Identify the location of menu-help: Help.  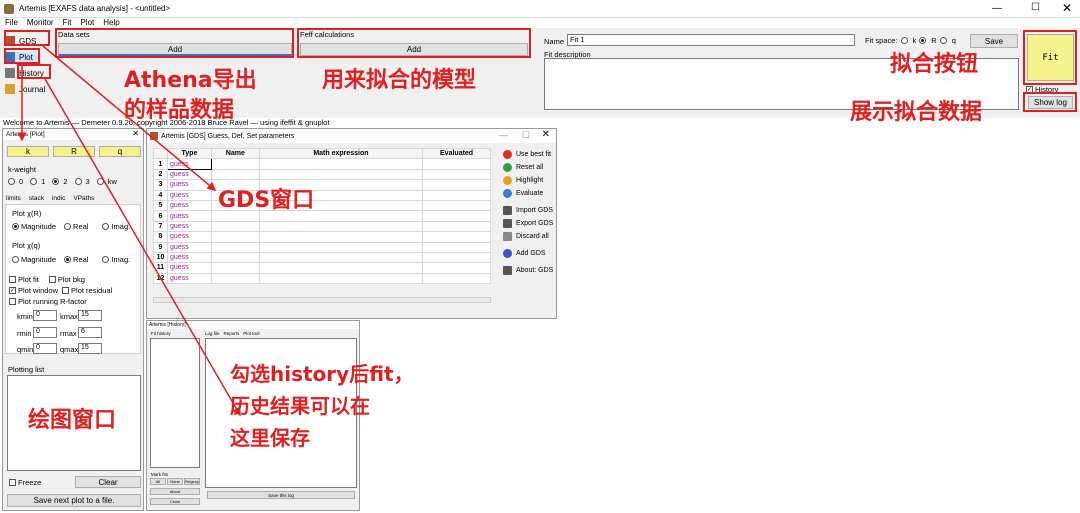
(111, 23).